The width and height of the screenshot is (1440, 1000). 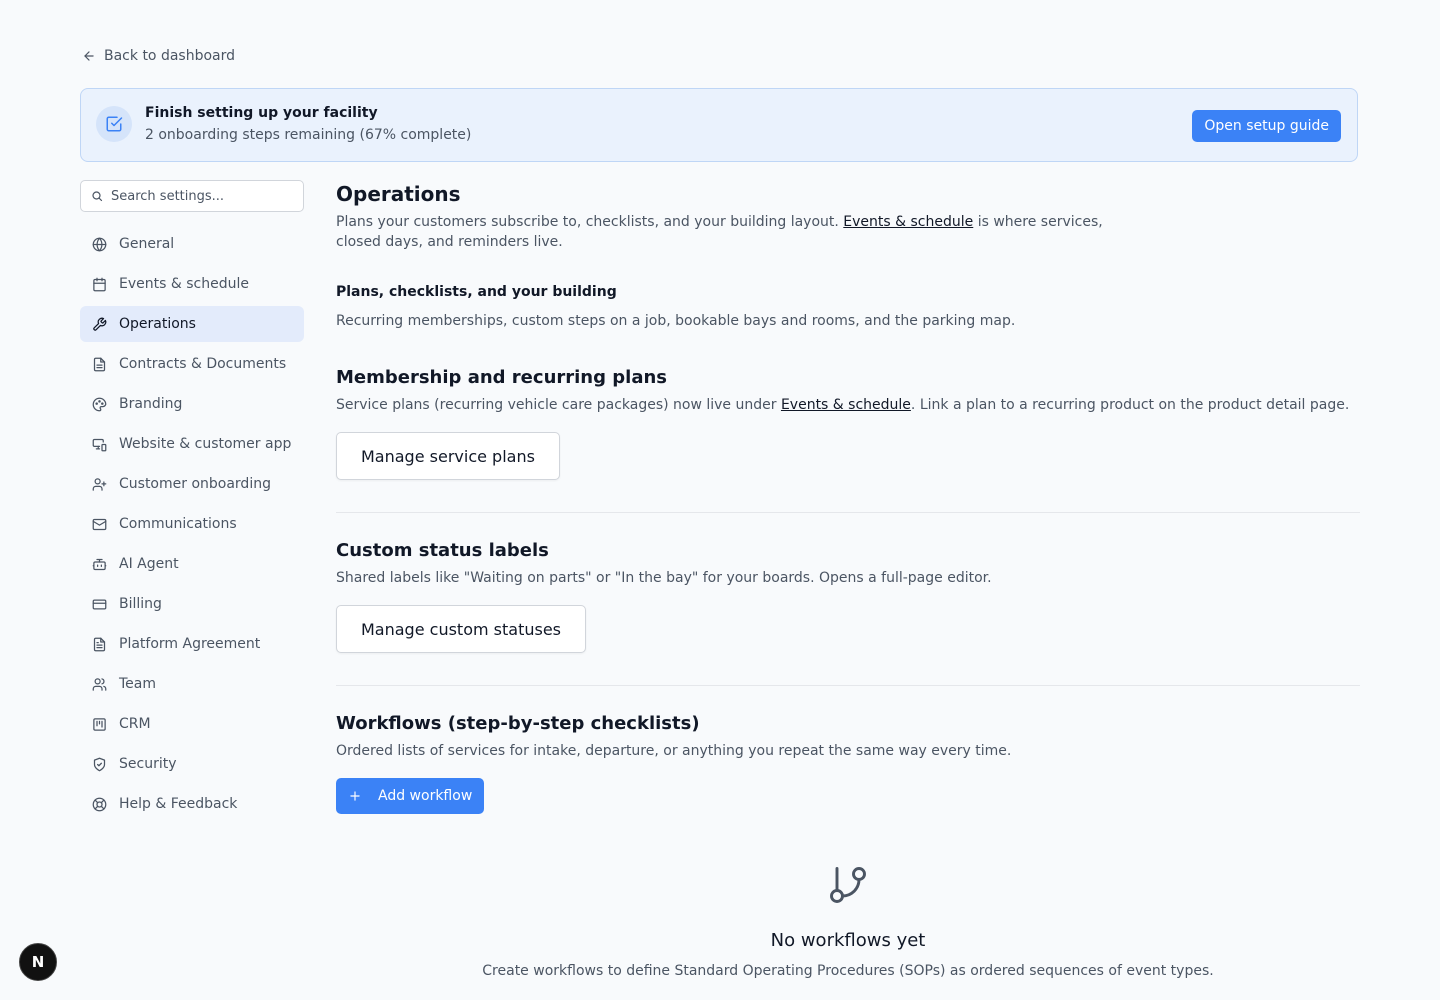 What do you see at coordinates (157, 324) in the screenshot?
I see `sidebar-item-label: Operations` at bounding box center [157, 324].